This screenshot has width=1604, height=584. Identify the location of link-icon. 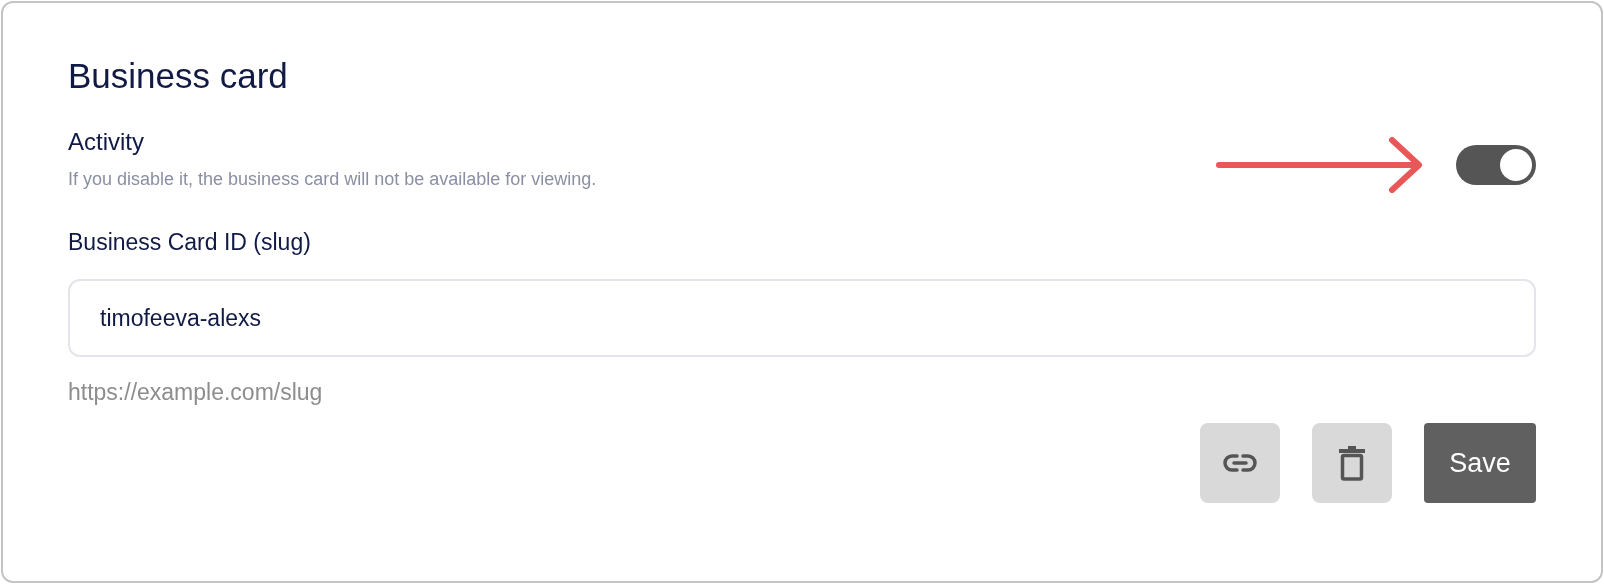
(1240, 463).